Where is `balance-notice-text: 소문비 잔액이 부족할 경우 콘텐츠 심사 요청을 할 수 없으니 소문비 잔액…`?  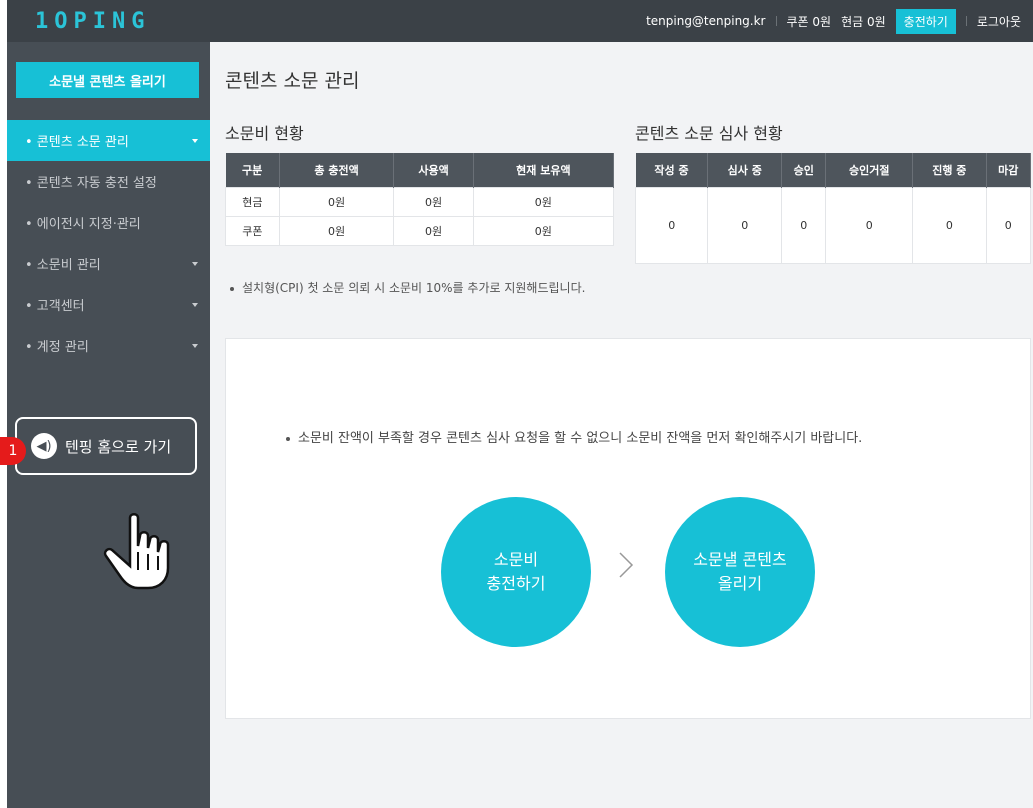
balance-notice-text: 소문비 잔액이 부족할 경우 콘텐츠 심사 요청을 할 수 없으니 소문비 잔액… is located at coordinates (580, 438).